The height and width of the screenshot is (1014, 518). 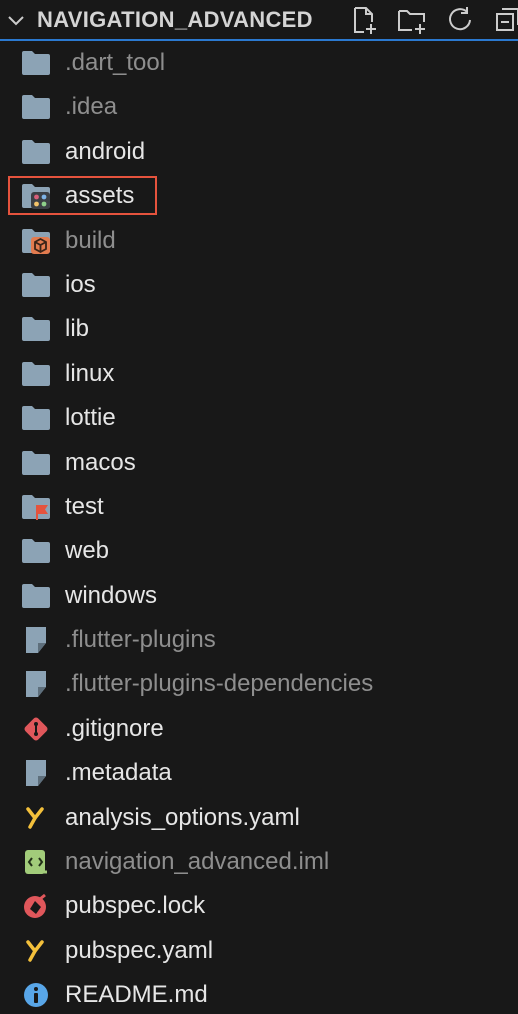 I want to click on tree-item-label: .metadata, so click(x=118, y=773).